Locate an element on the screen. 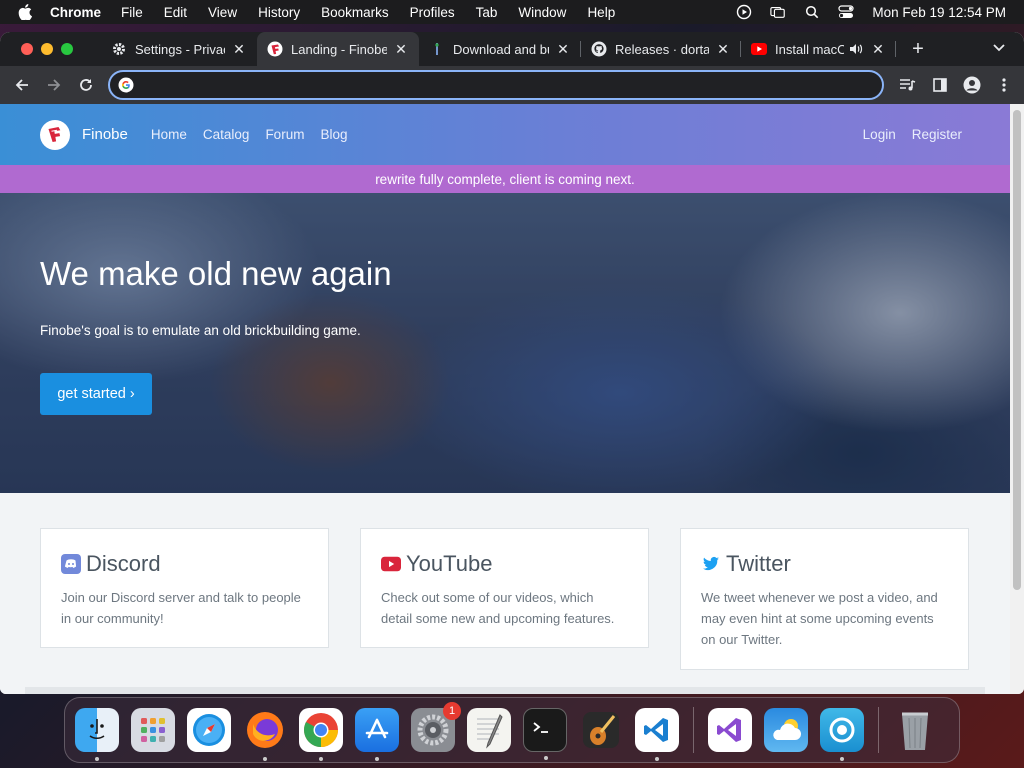 This screenshot has height=768, width=1024. nav-forum: Forum is located at coordinates (284, 134).